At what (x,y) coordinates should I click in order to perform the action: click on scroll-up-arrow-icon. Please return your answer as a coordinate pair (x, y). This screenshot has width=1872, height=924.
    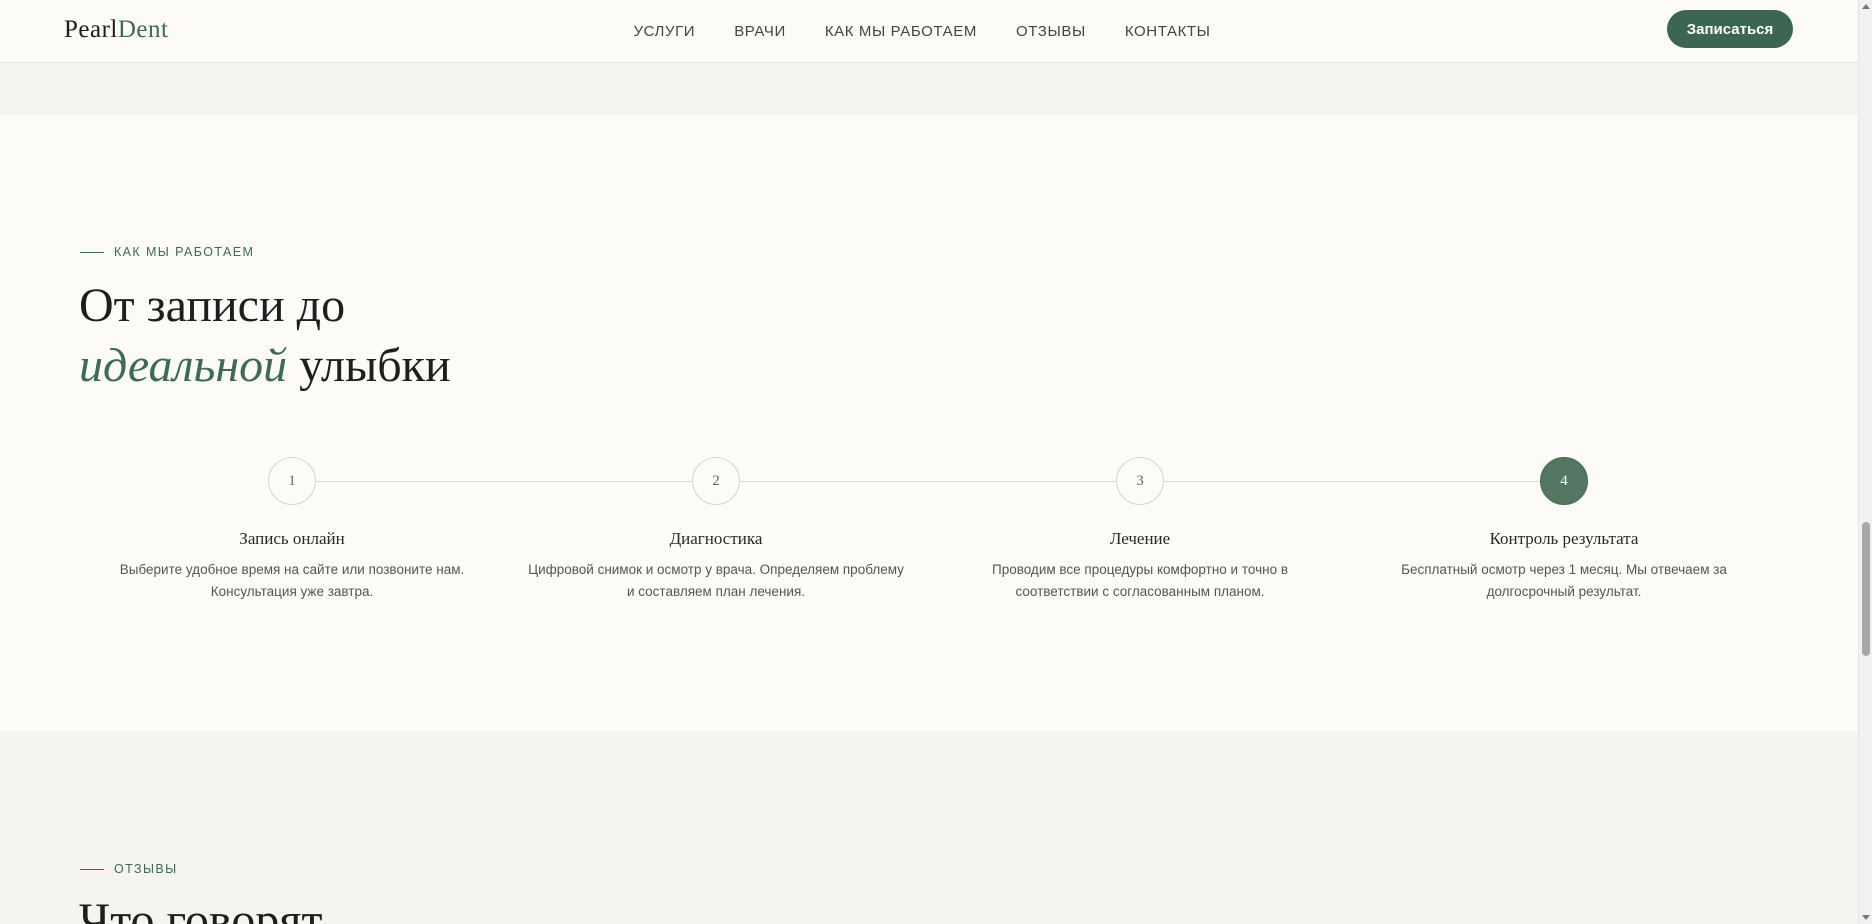
    Looking at the image, I should click on (1866, 6).